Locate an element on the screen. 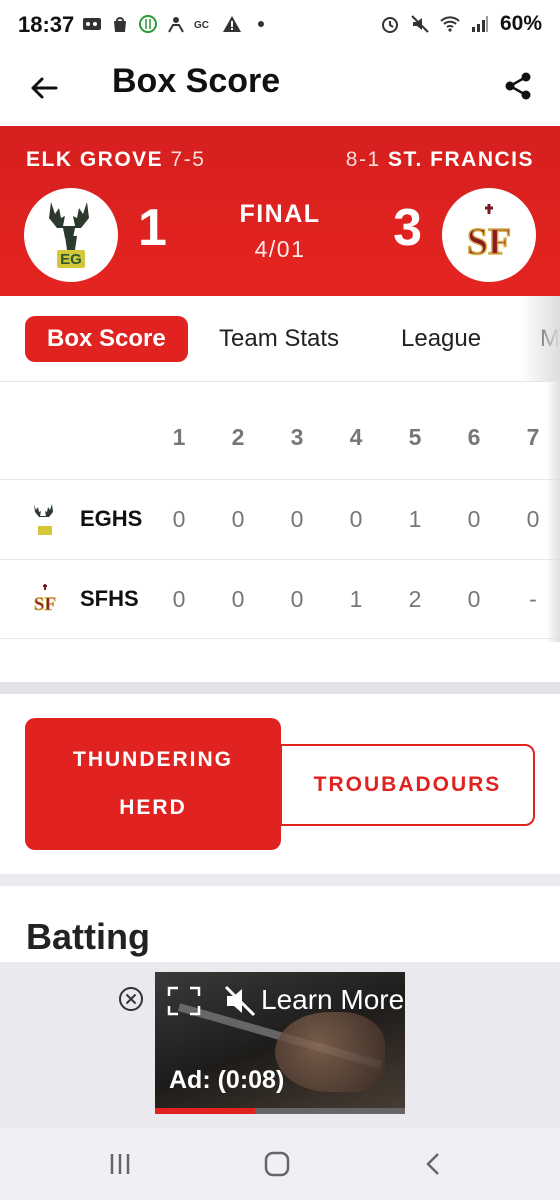 The image size is (560, 1200). notification-dot is located at coordinates (261, 24).